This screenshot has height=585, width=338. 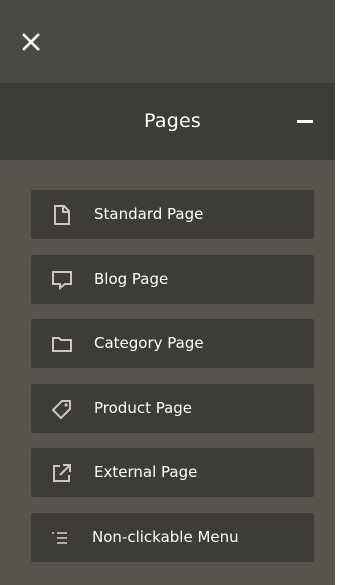 I want to click on close-button, so click(x=32, y=43).